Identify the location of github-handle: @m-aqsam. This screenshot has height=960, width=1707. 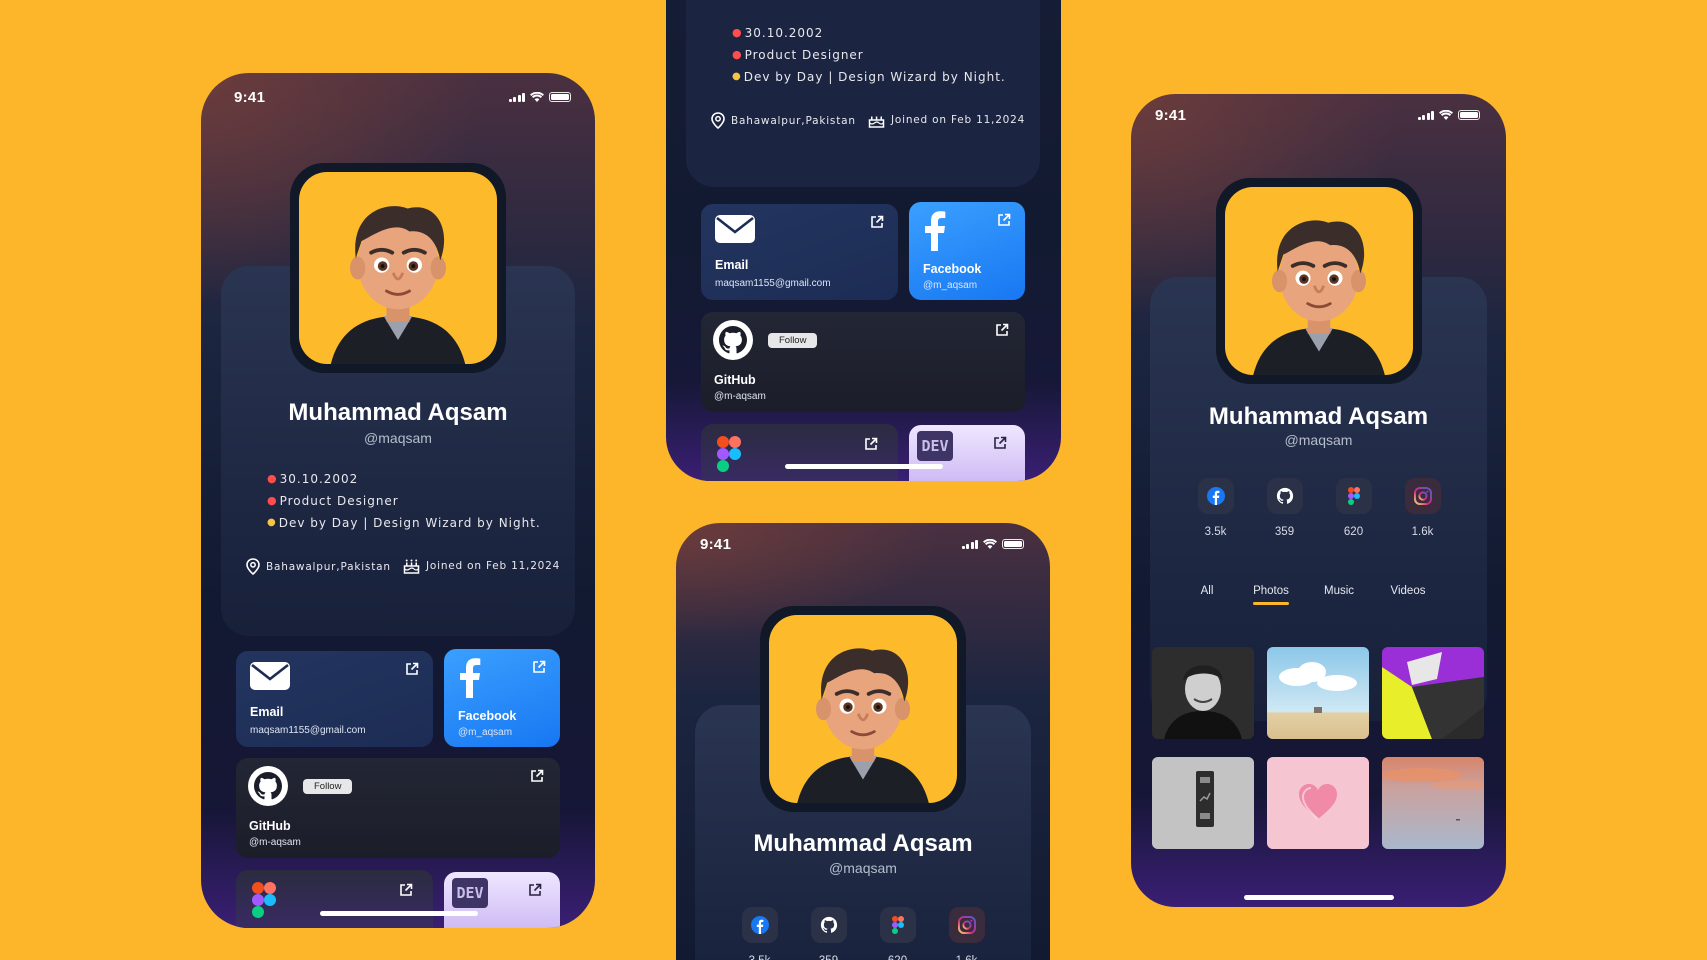
(275, 842).